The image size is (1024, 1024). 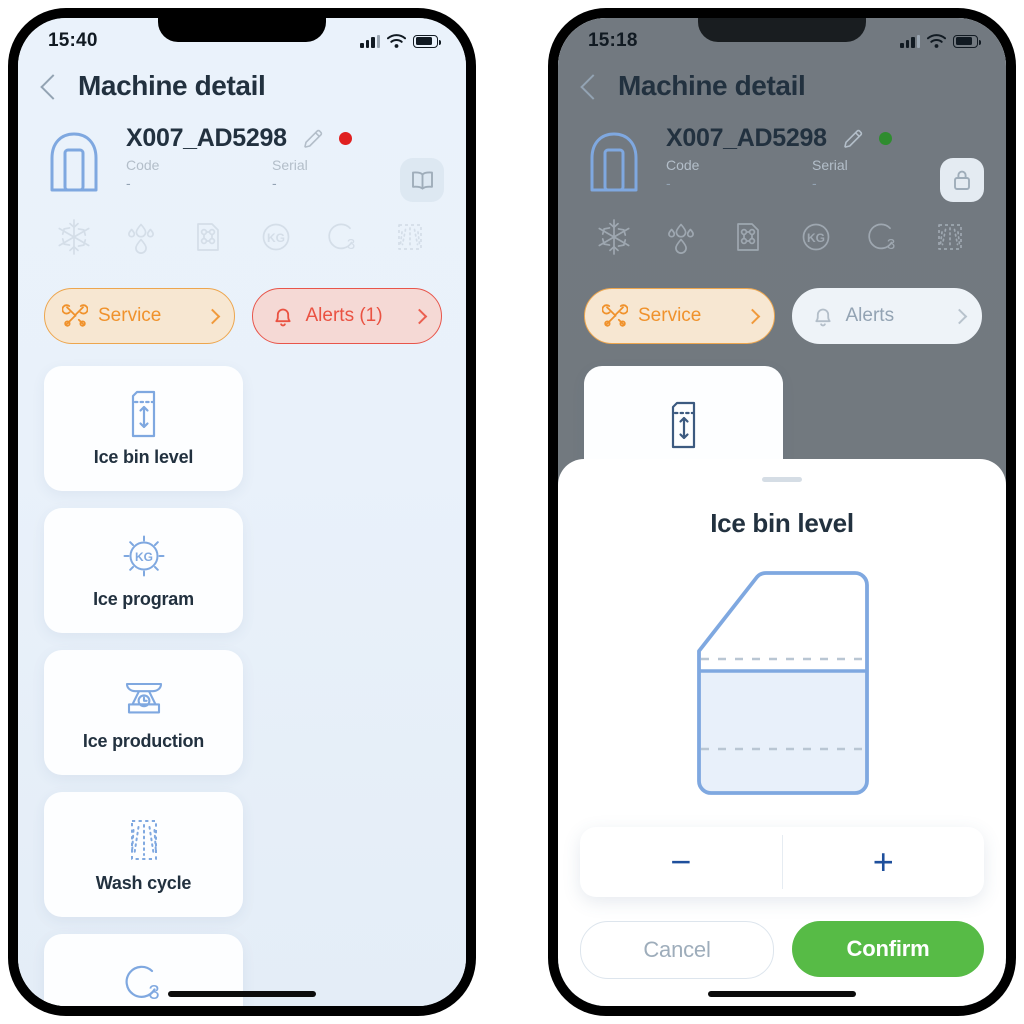 I want to click on ice-bin-level-stepper: − +, so click(x=782, y=862).